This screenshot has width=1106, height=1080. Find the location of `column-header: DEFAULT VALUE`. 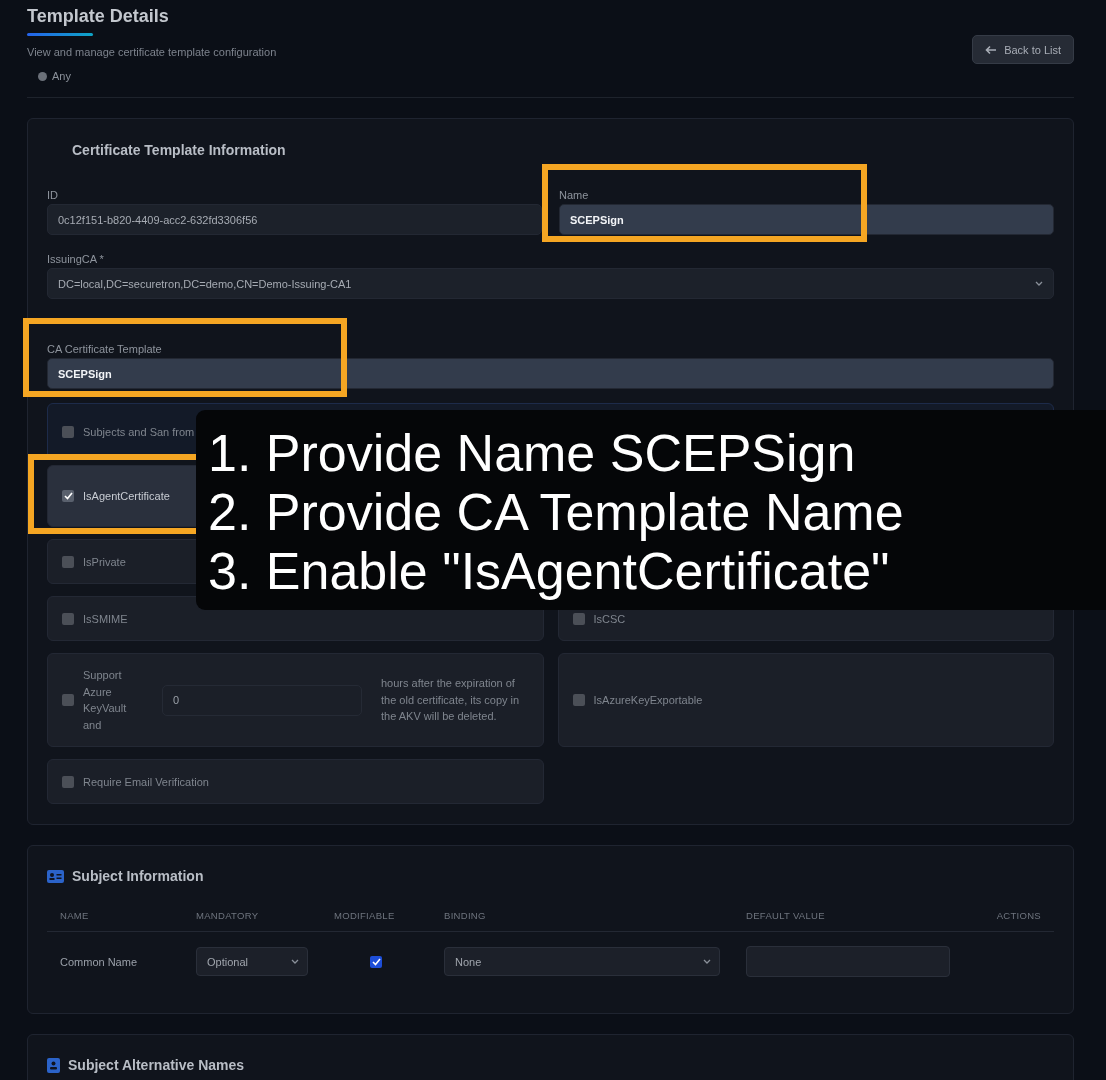

column-header: DEFAULT VALUE is located at coordinates (786, 915).